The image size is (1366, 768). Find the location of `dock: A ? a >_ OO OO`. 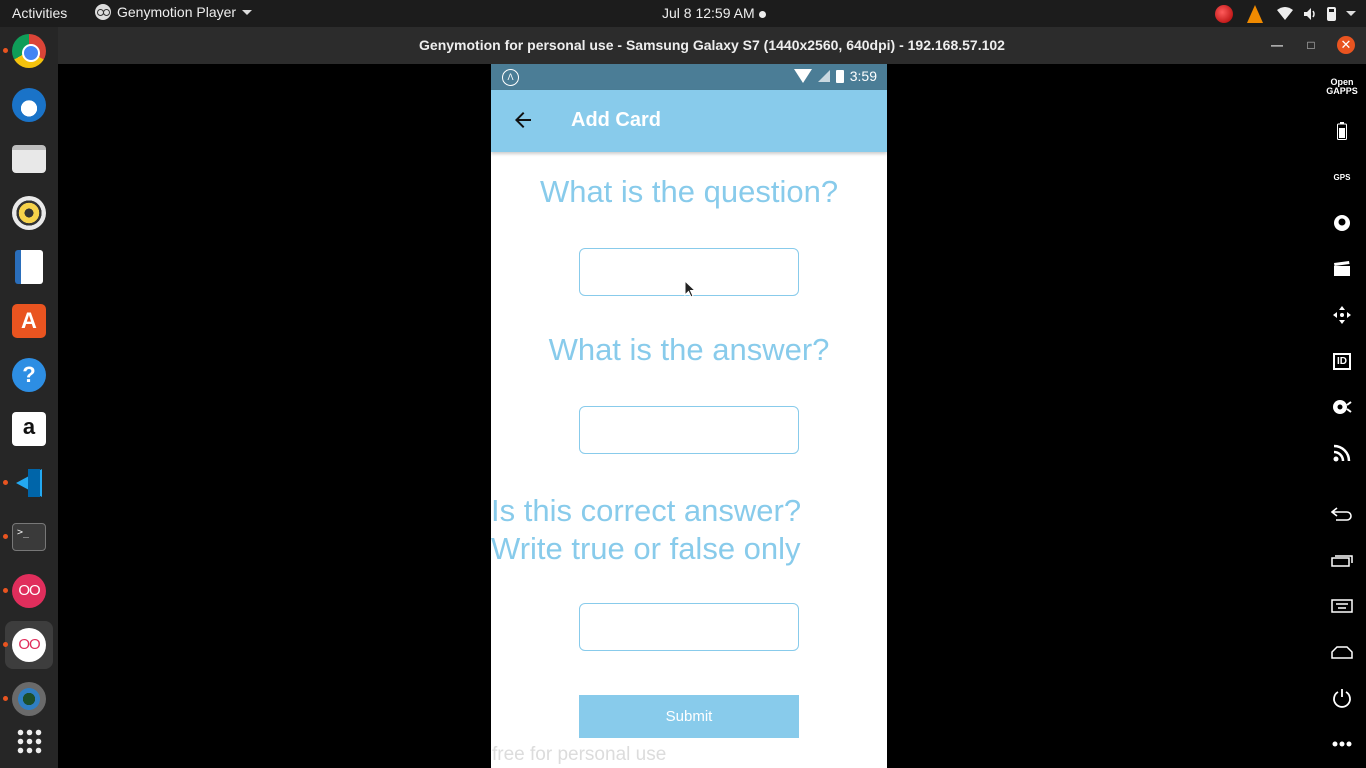

dock: A ? a >_ OO OO is located at coordinates (29, 397).